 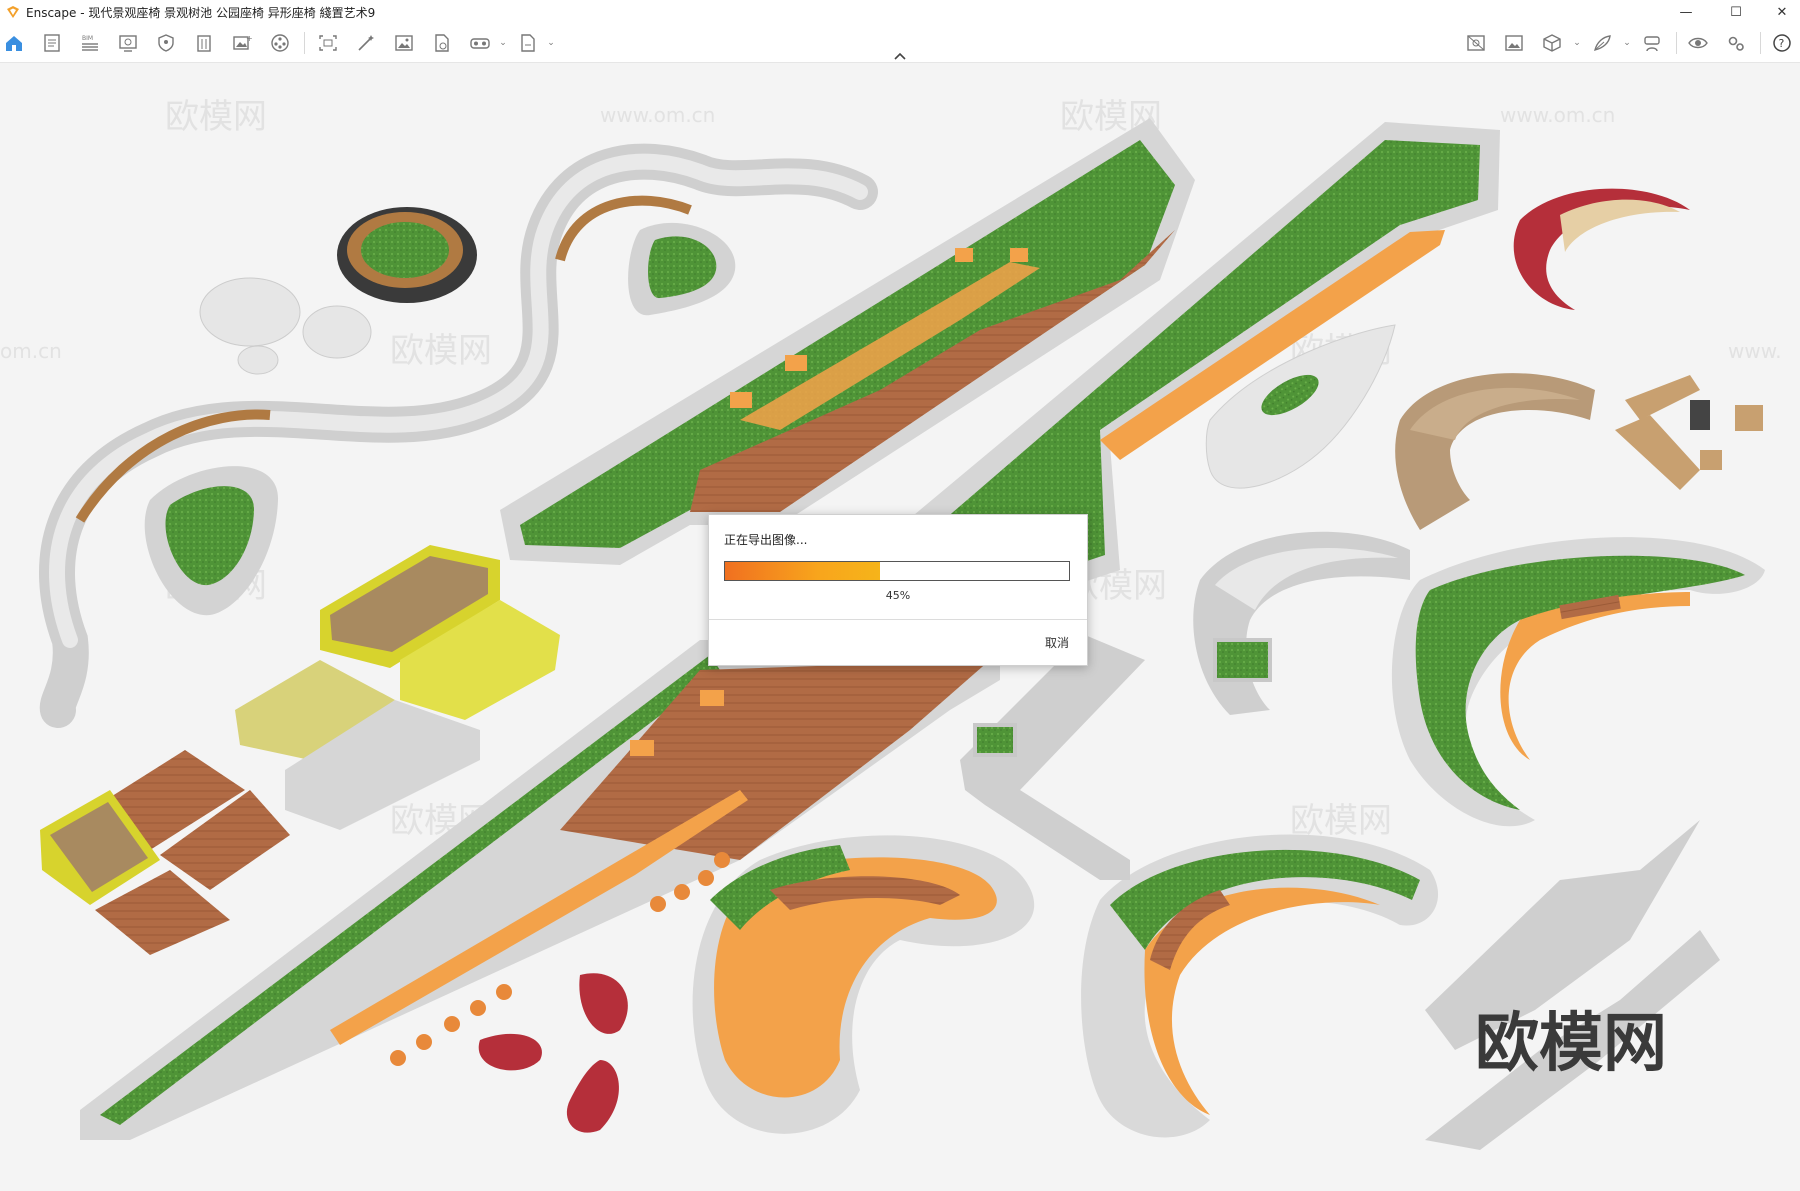 I want to click on shield-icon, so click(x=166, y=43).